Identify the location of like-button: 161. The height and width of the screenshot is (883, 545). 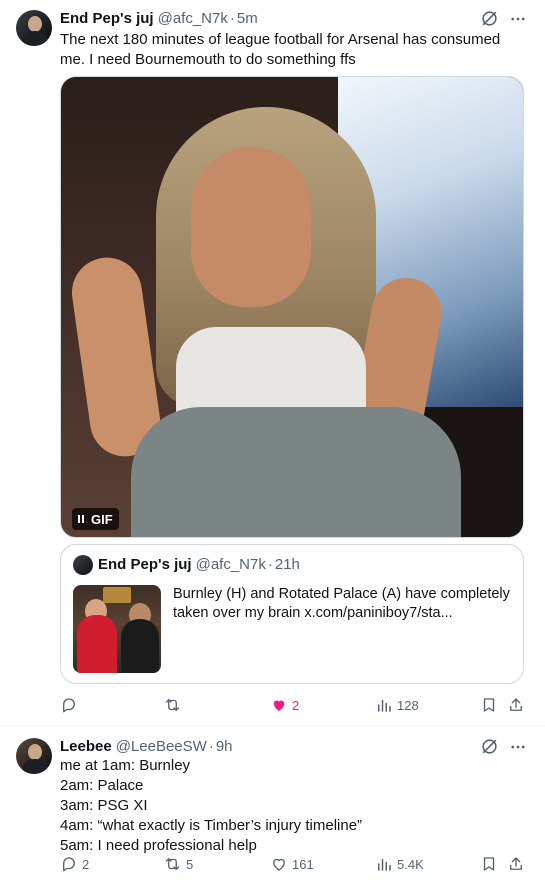
(292, 864).